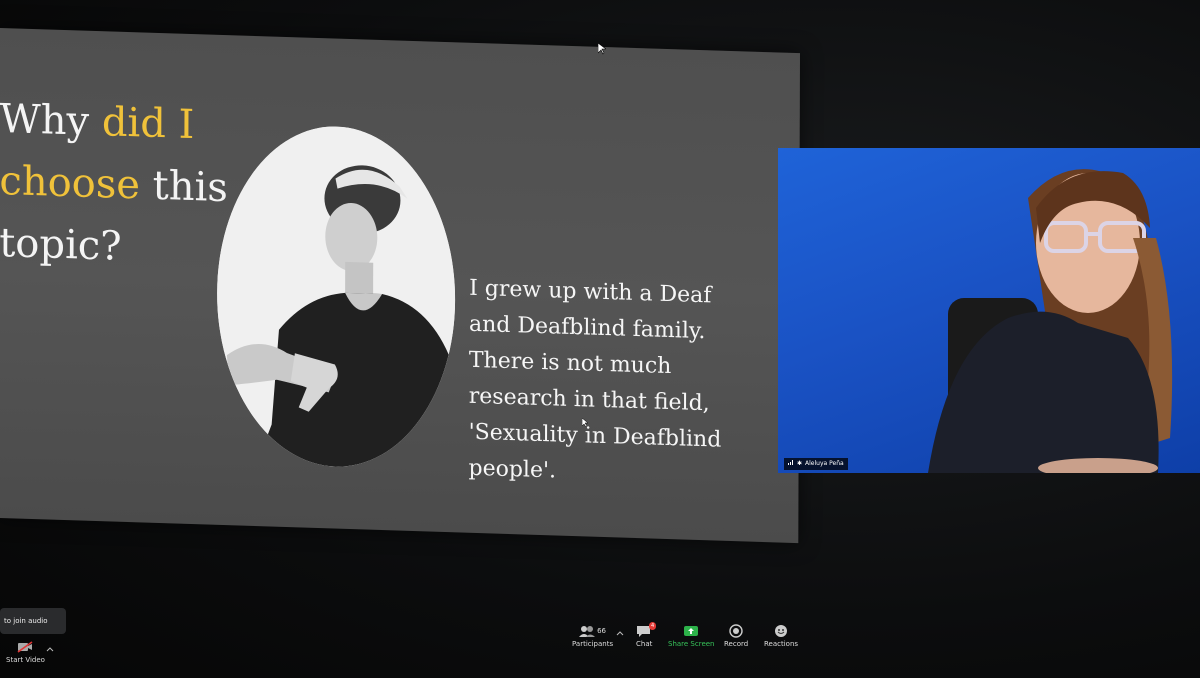 The width and height of the screenshot is (1200, 678). I want to click on participants-label: Participants, so click(593, 644).